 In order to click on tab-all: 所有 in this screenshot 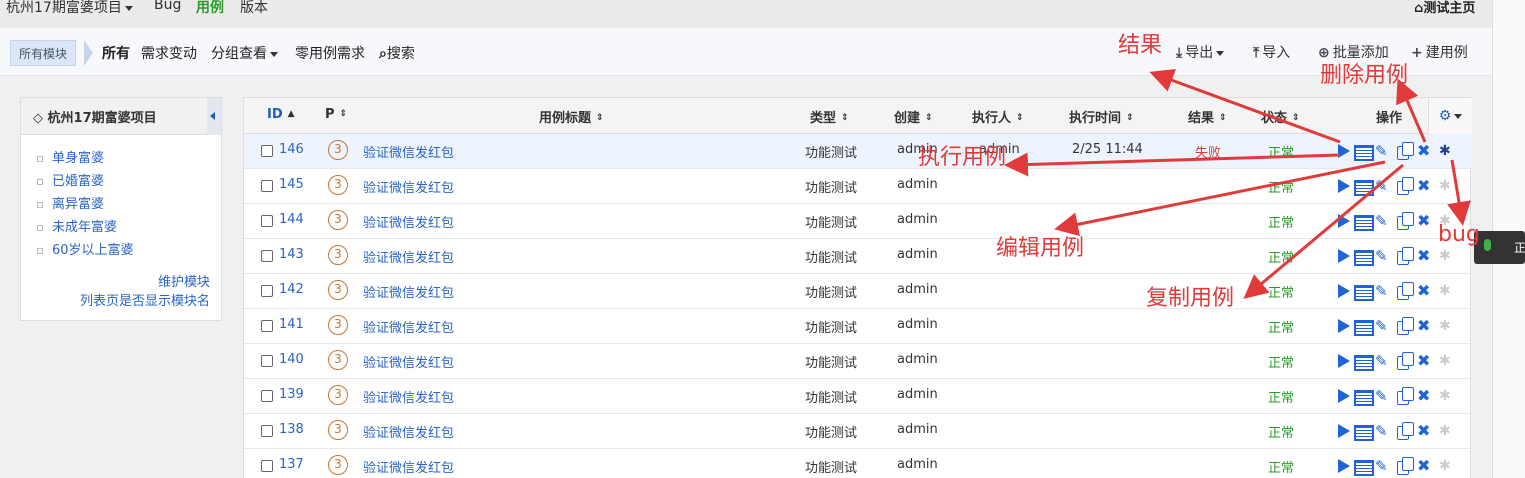, I will do `click(116, 53)`.